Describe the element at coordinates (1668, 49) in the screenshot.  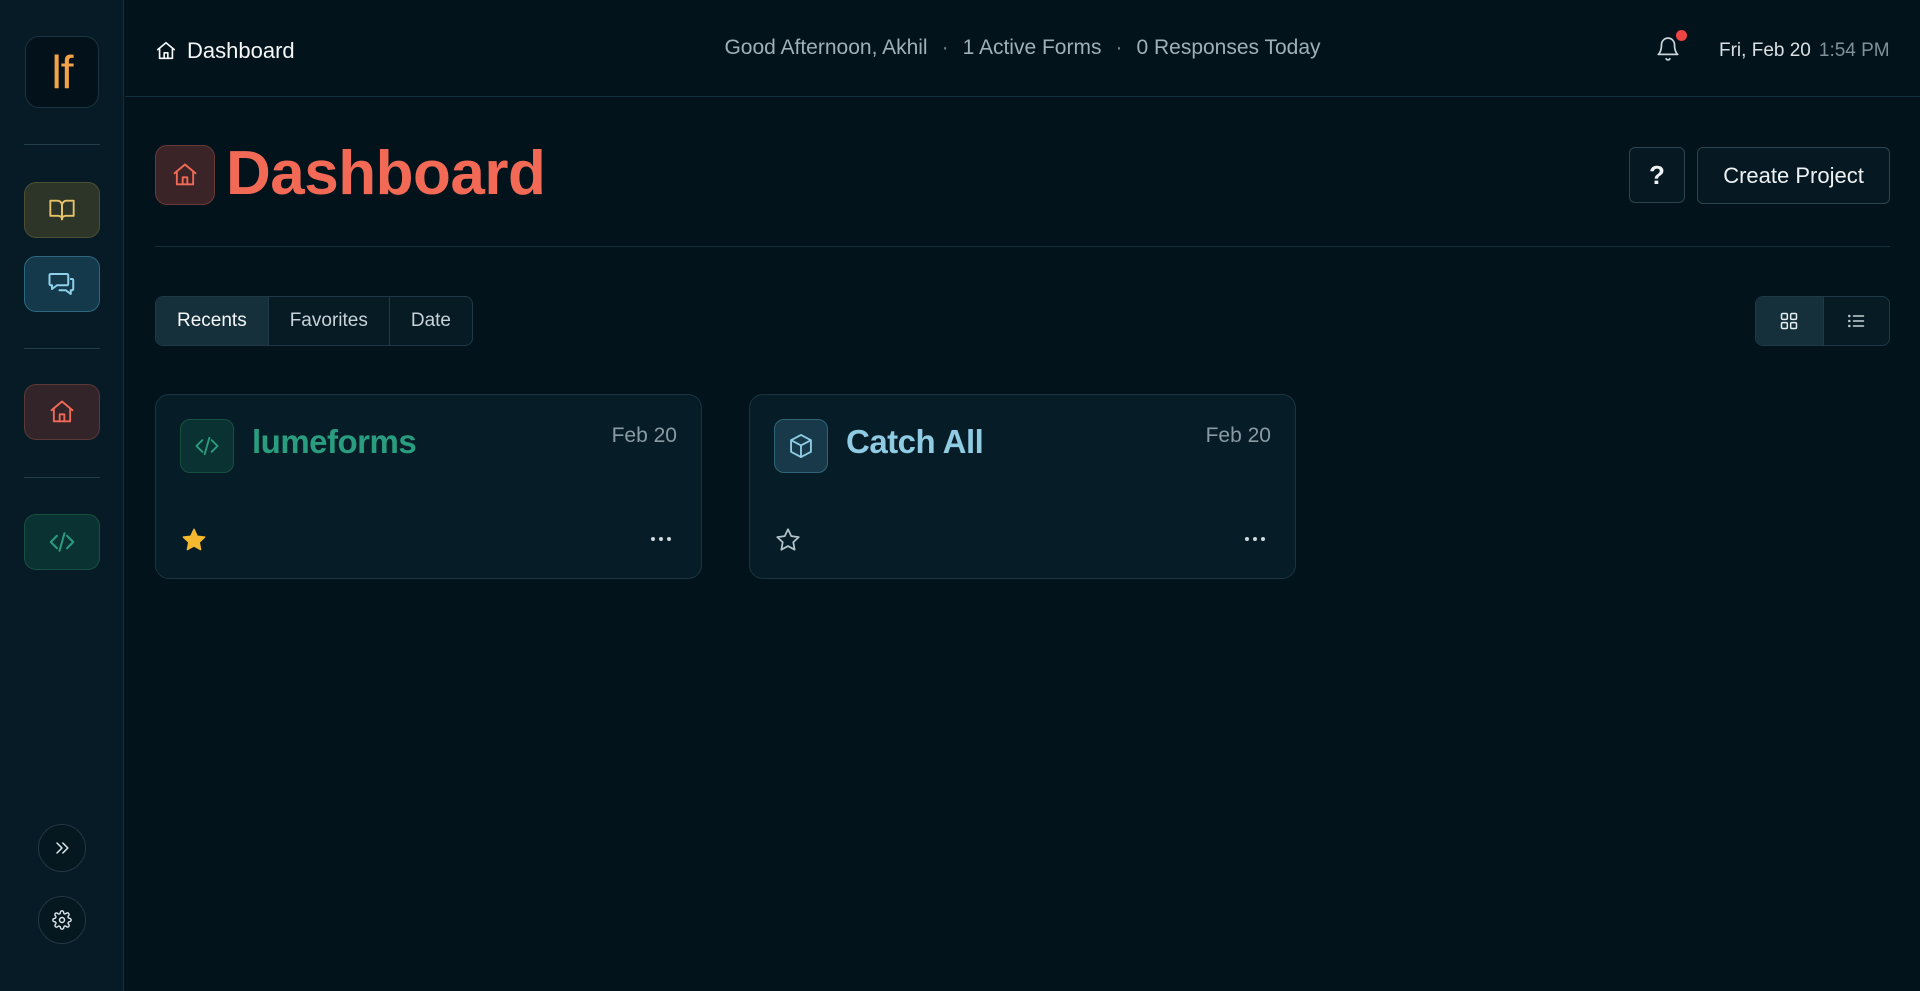
I see `bell-icon` at that location.